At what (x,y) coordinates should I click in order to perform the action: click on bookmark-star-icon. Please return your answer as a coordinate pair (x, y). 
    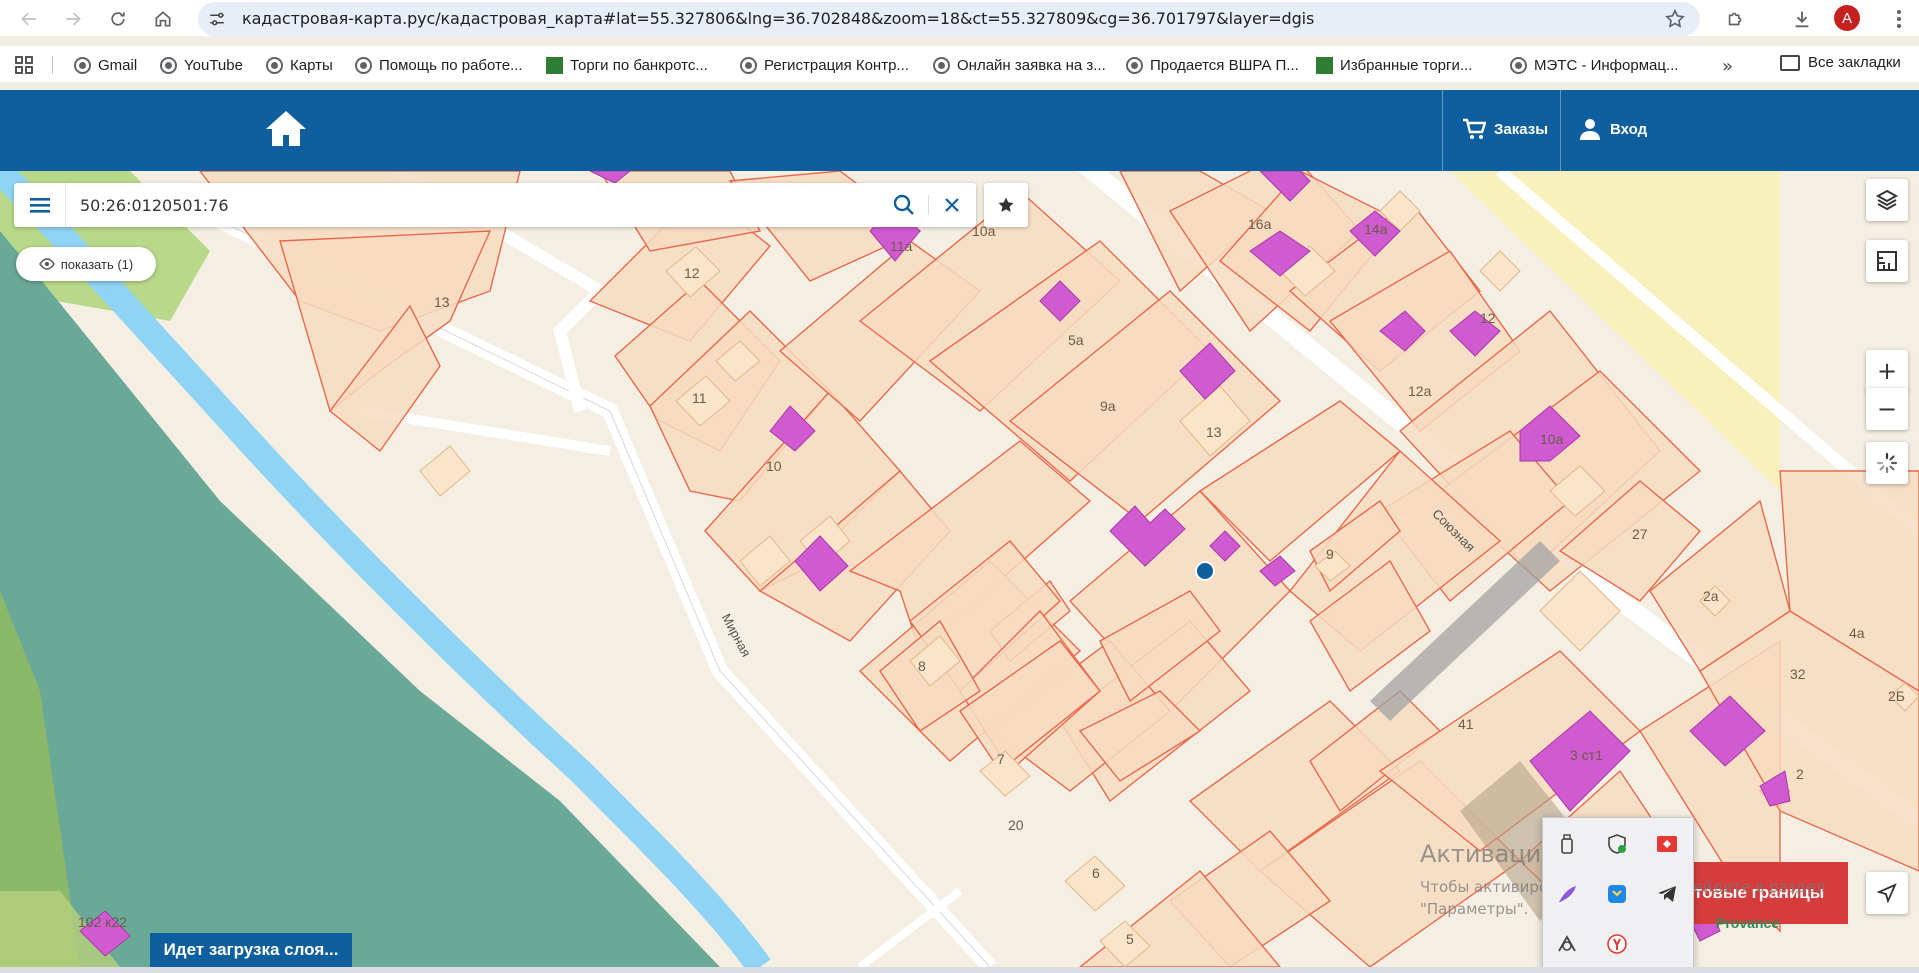
    Looking at the image, I should click on (1675, 19).